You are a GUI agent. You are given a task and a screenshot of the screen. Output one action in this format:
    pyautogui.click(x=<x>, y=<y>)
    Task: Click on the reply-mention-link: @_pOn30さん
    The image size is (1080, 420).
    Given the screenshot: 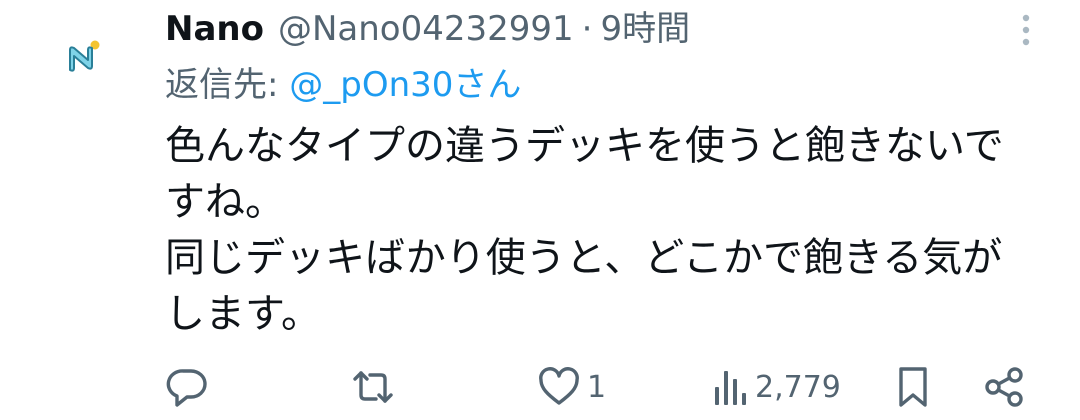 What is the action you would take?
    pyautogui.click(x=405, y=85)
    